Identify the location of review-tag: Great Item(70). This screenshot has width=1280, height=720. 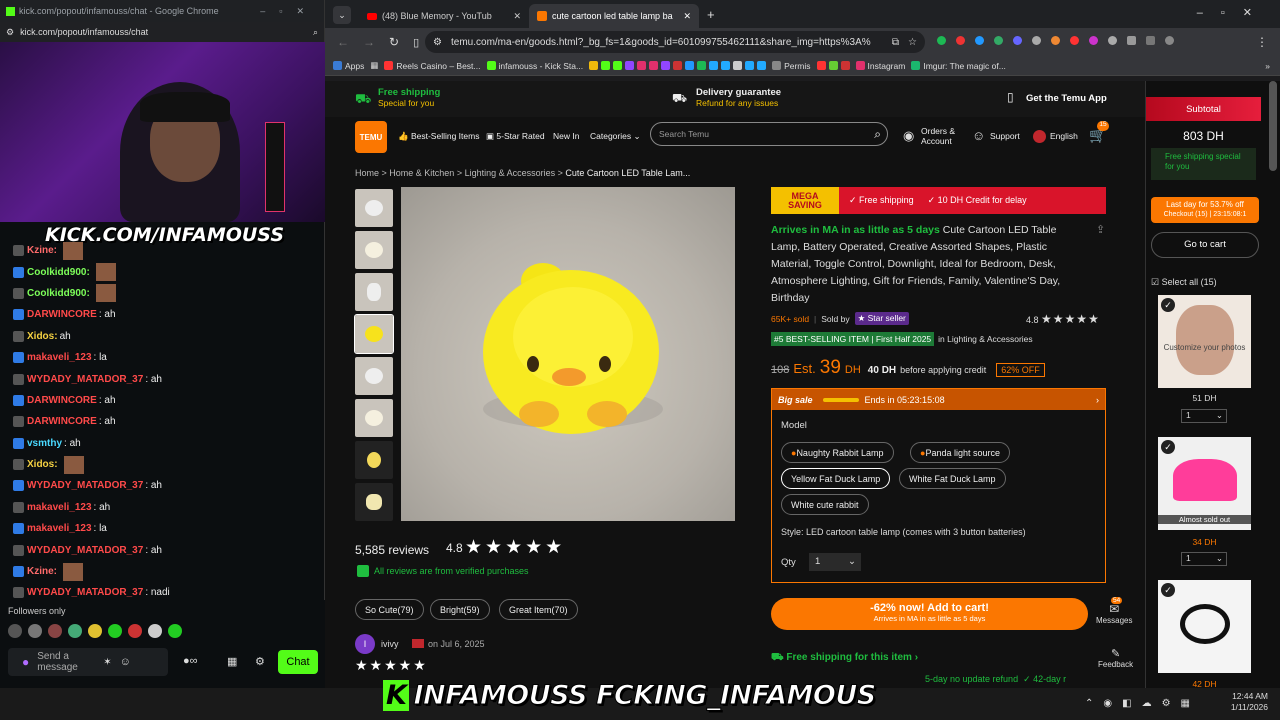
(538, 609).